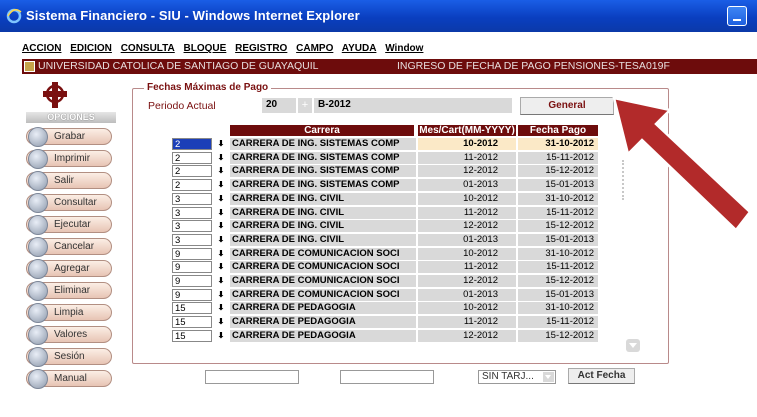  I want to click on agregar-button: Agregar, so click(69, 269).